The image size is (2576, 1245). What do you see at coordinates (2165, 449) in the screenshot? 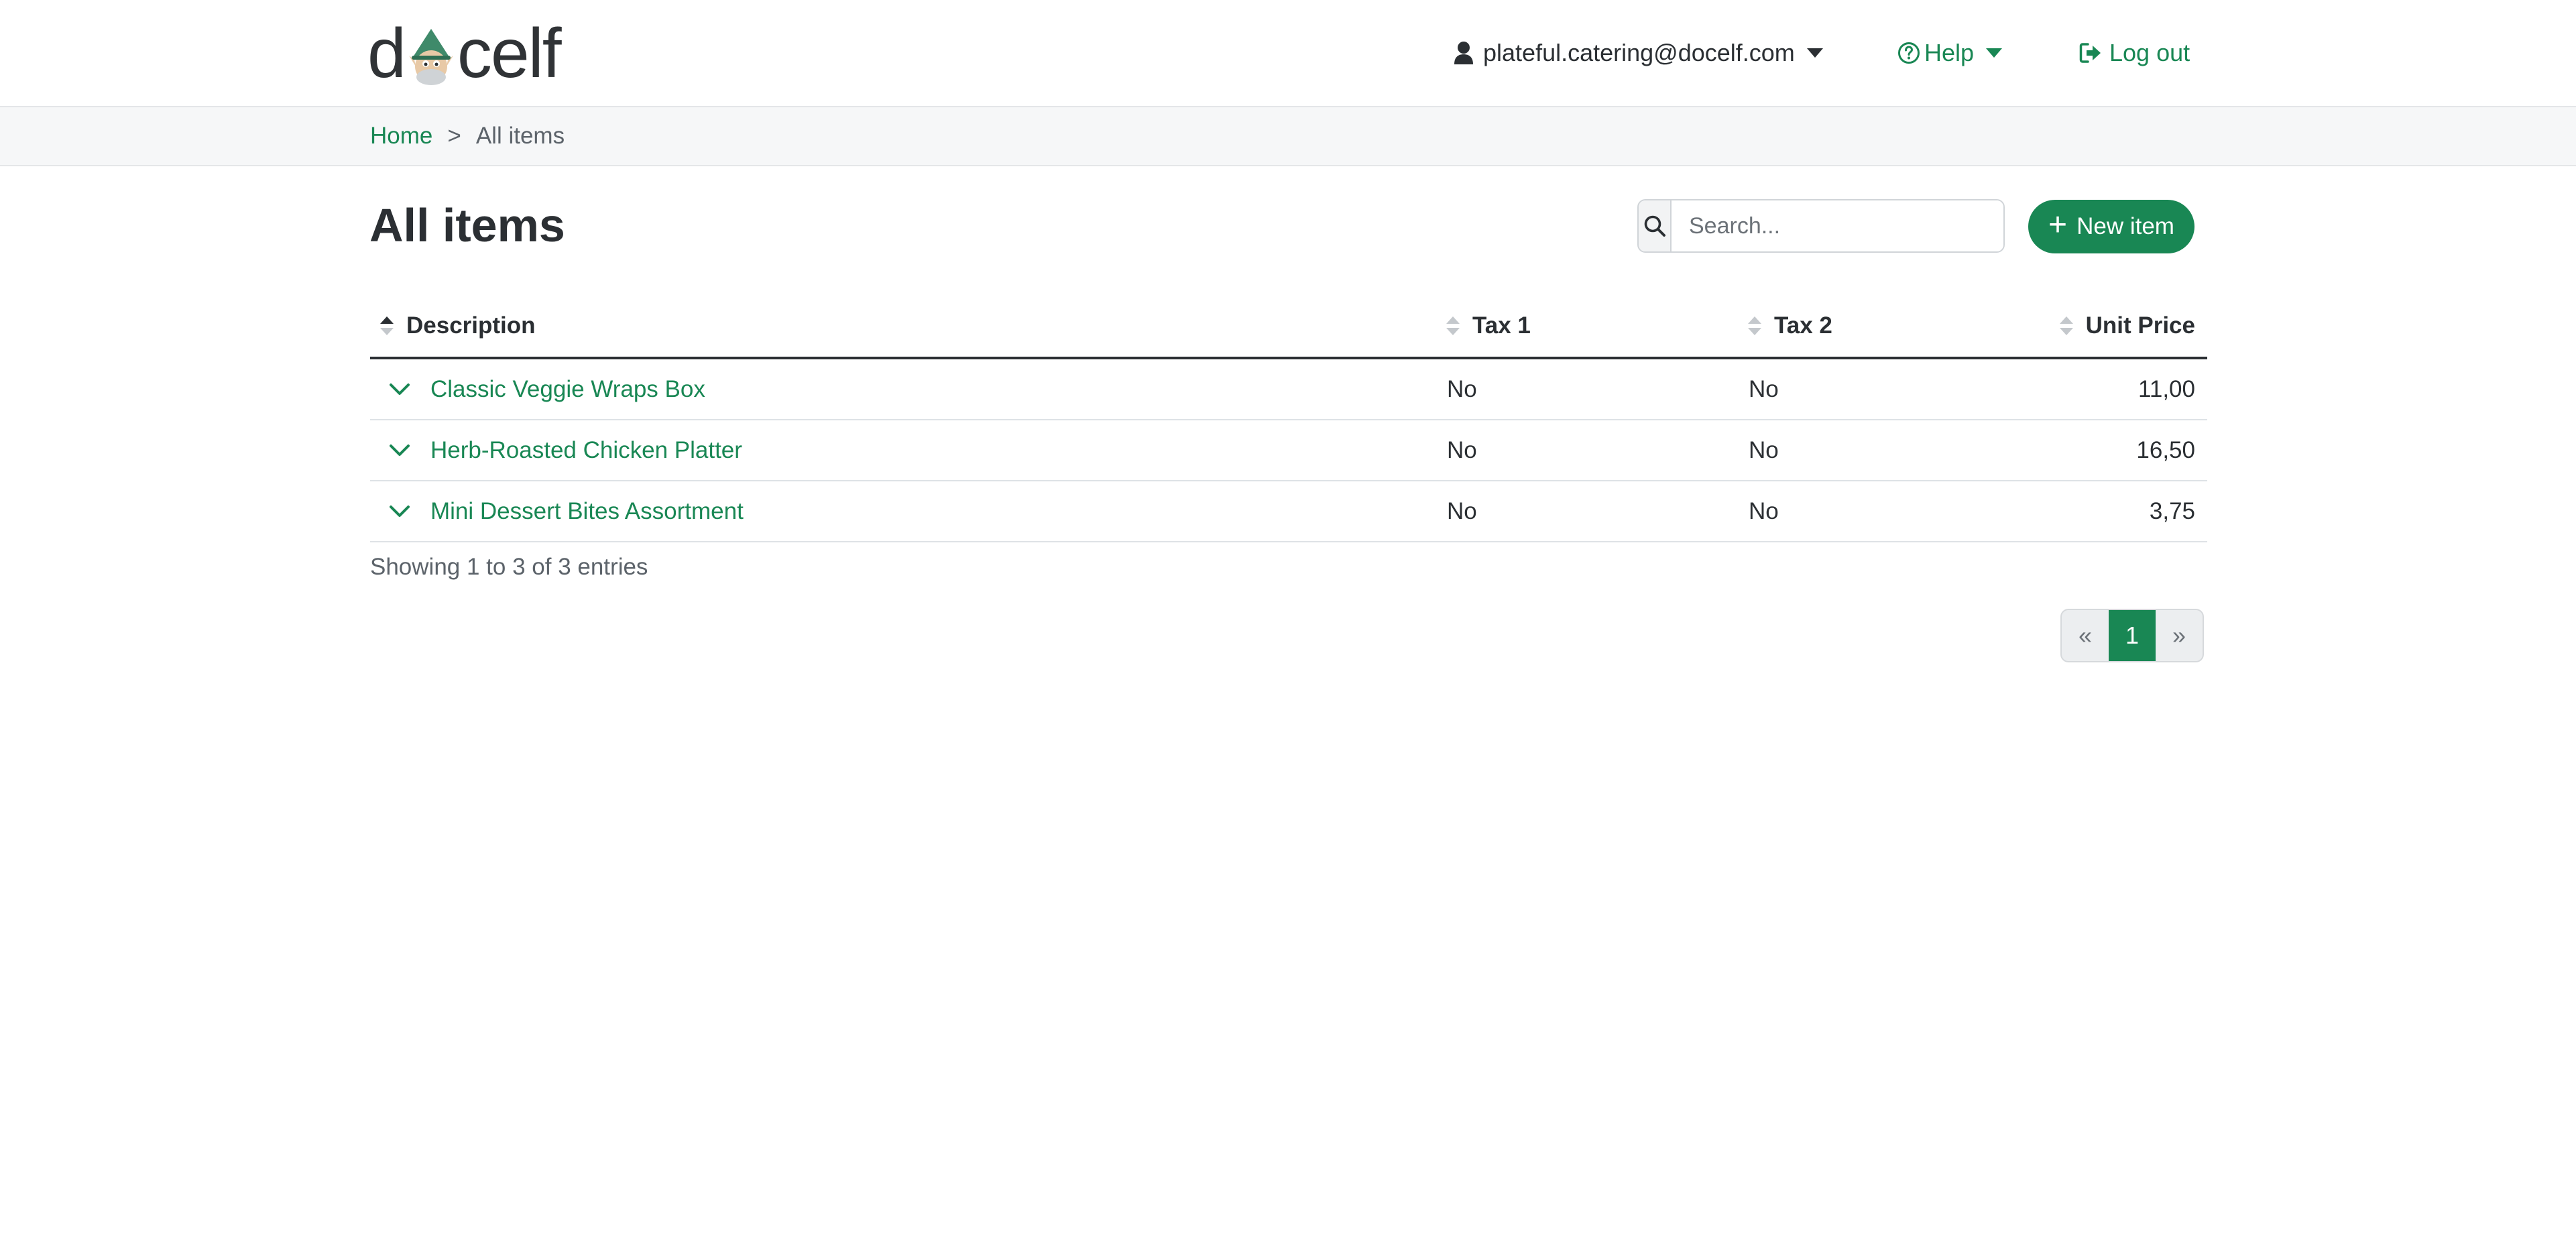
I see `unit-price-cell: 16,50` at bounding box center [2165, 449].